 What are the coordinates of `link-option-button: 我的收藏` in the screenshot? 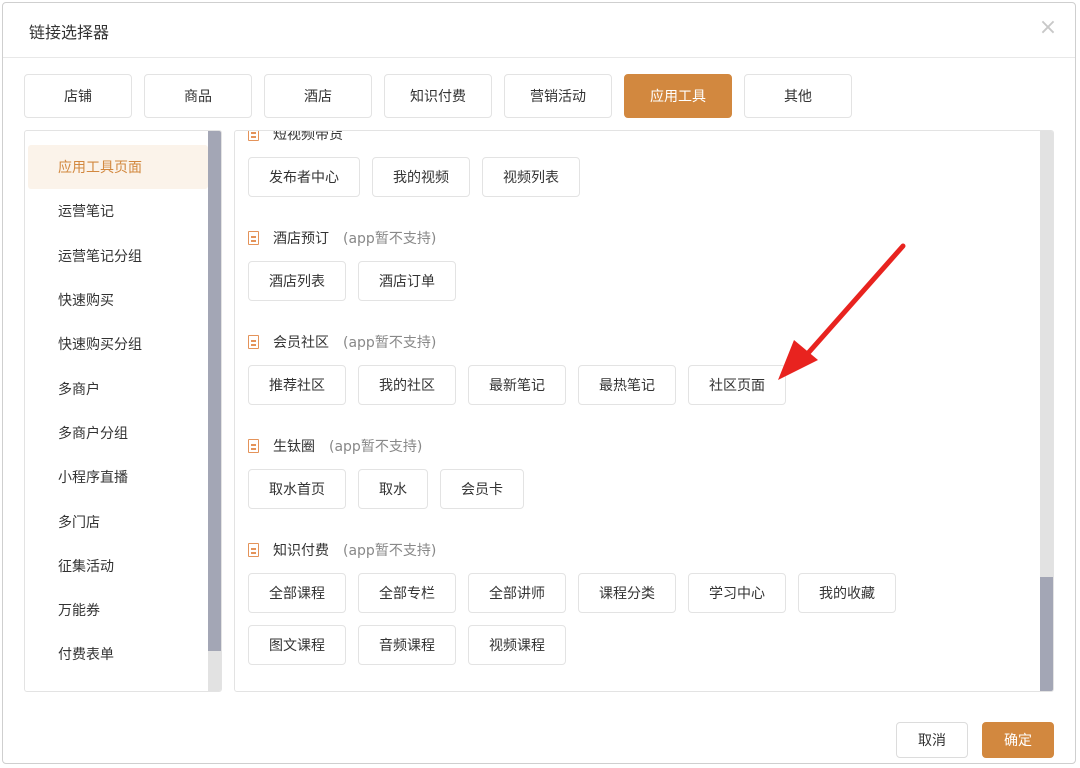 It's located at (847, 593).